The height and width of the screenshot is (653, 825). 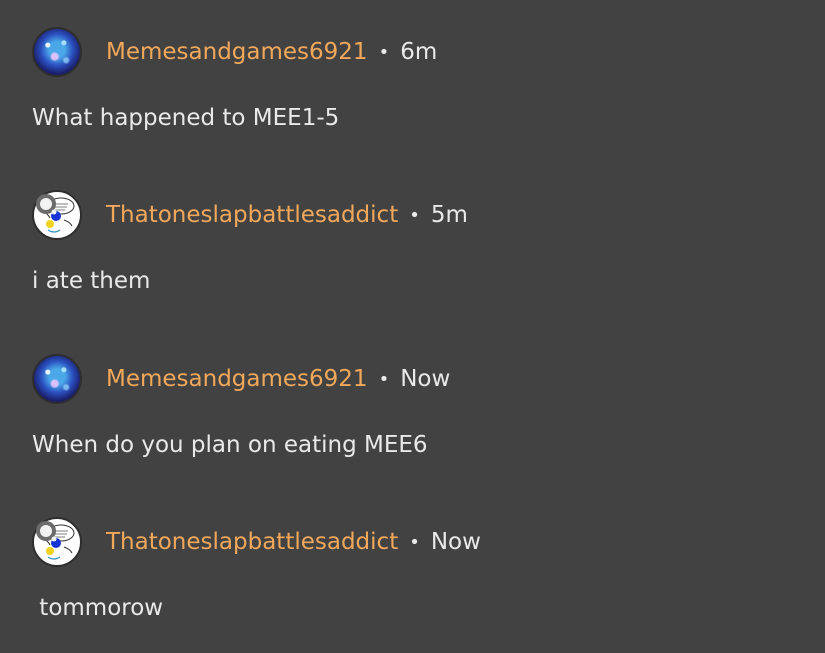 I want to click on message-text: When do you plan on eating MEE6, so click(x=230, y=445).